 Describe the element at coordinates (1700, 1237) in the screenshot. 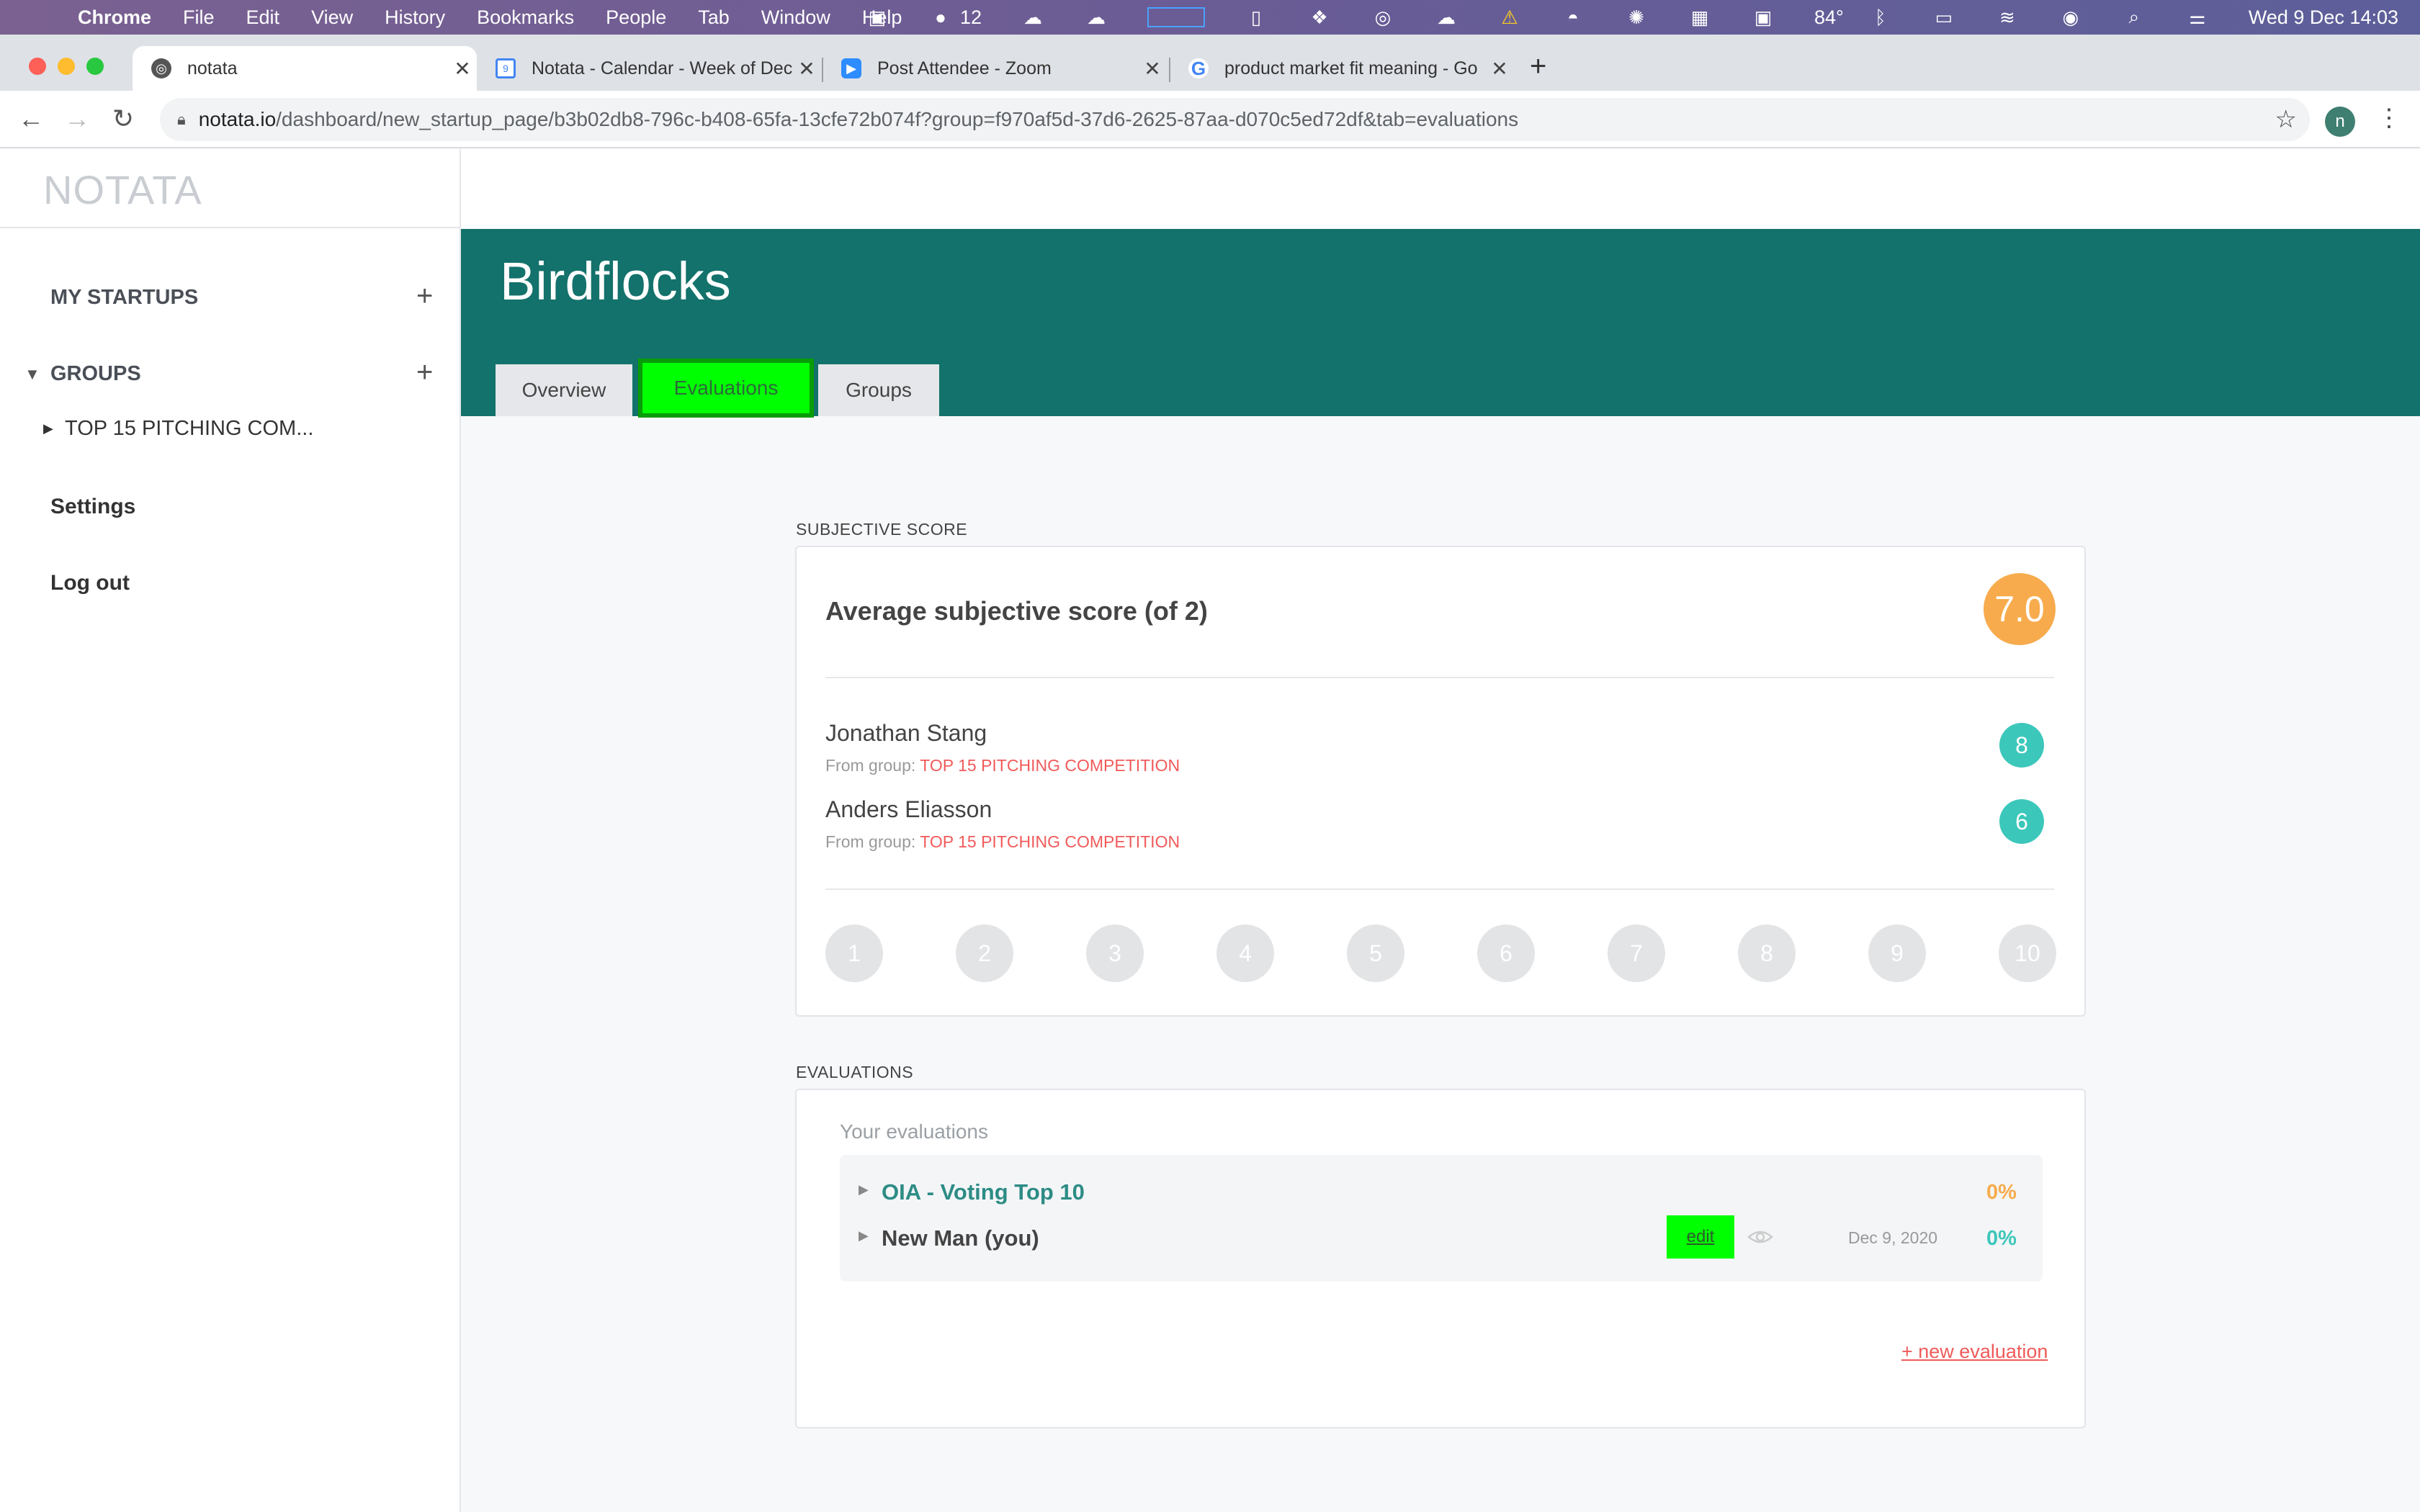

I see `edit-evaluation-button: edit` at that location.